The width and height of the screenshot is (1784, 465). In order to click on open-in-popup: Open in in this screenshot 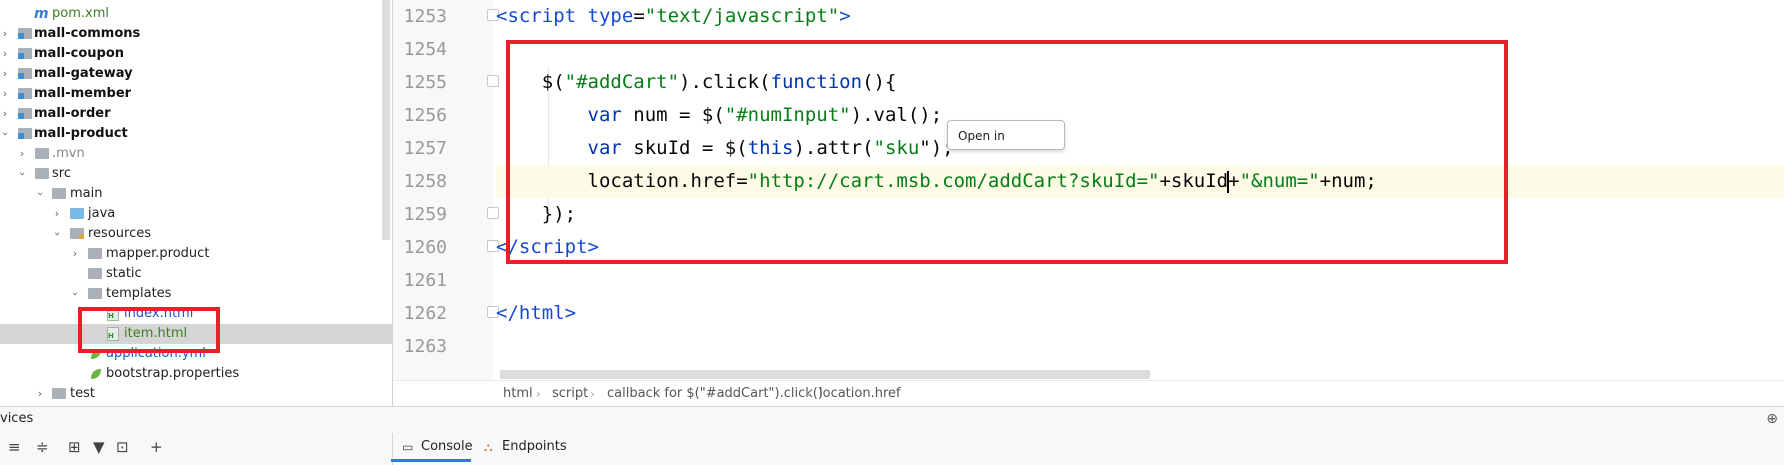, I will do `click(1006, 135)`.